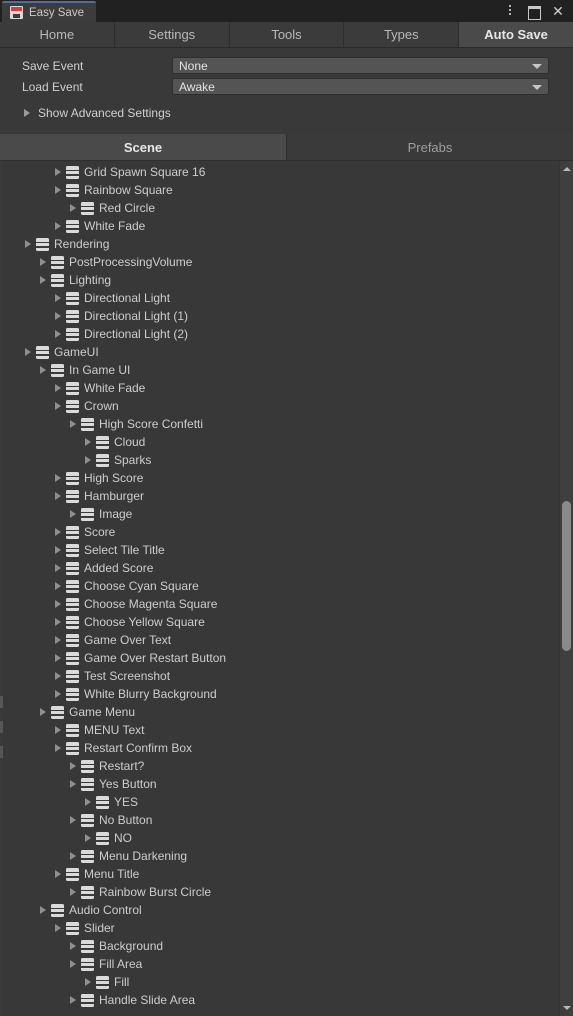 The image size is (573, 1016). What do you see at coordinates (279, 748) in the screenshot?
I see `tree-row: Restart Confirm Box` at bounding box center [279, 748].